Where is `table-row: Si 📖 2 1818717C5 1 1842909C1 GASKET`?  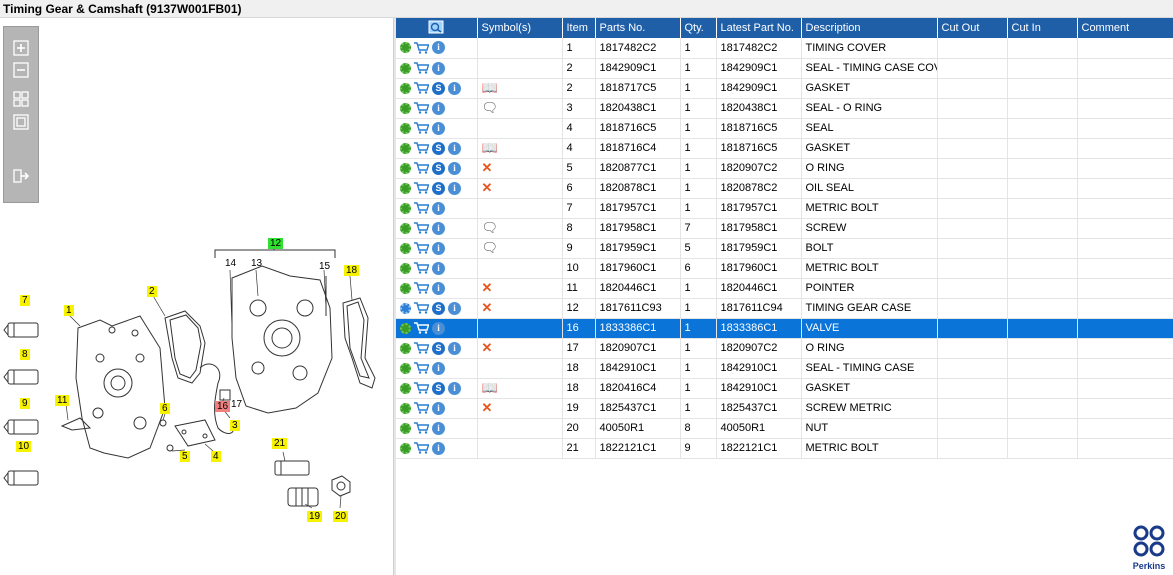 table-row: Si 📖 2 1818717C5 1 1842909C1 GASKET is located at coordinates (784, 88).